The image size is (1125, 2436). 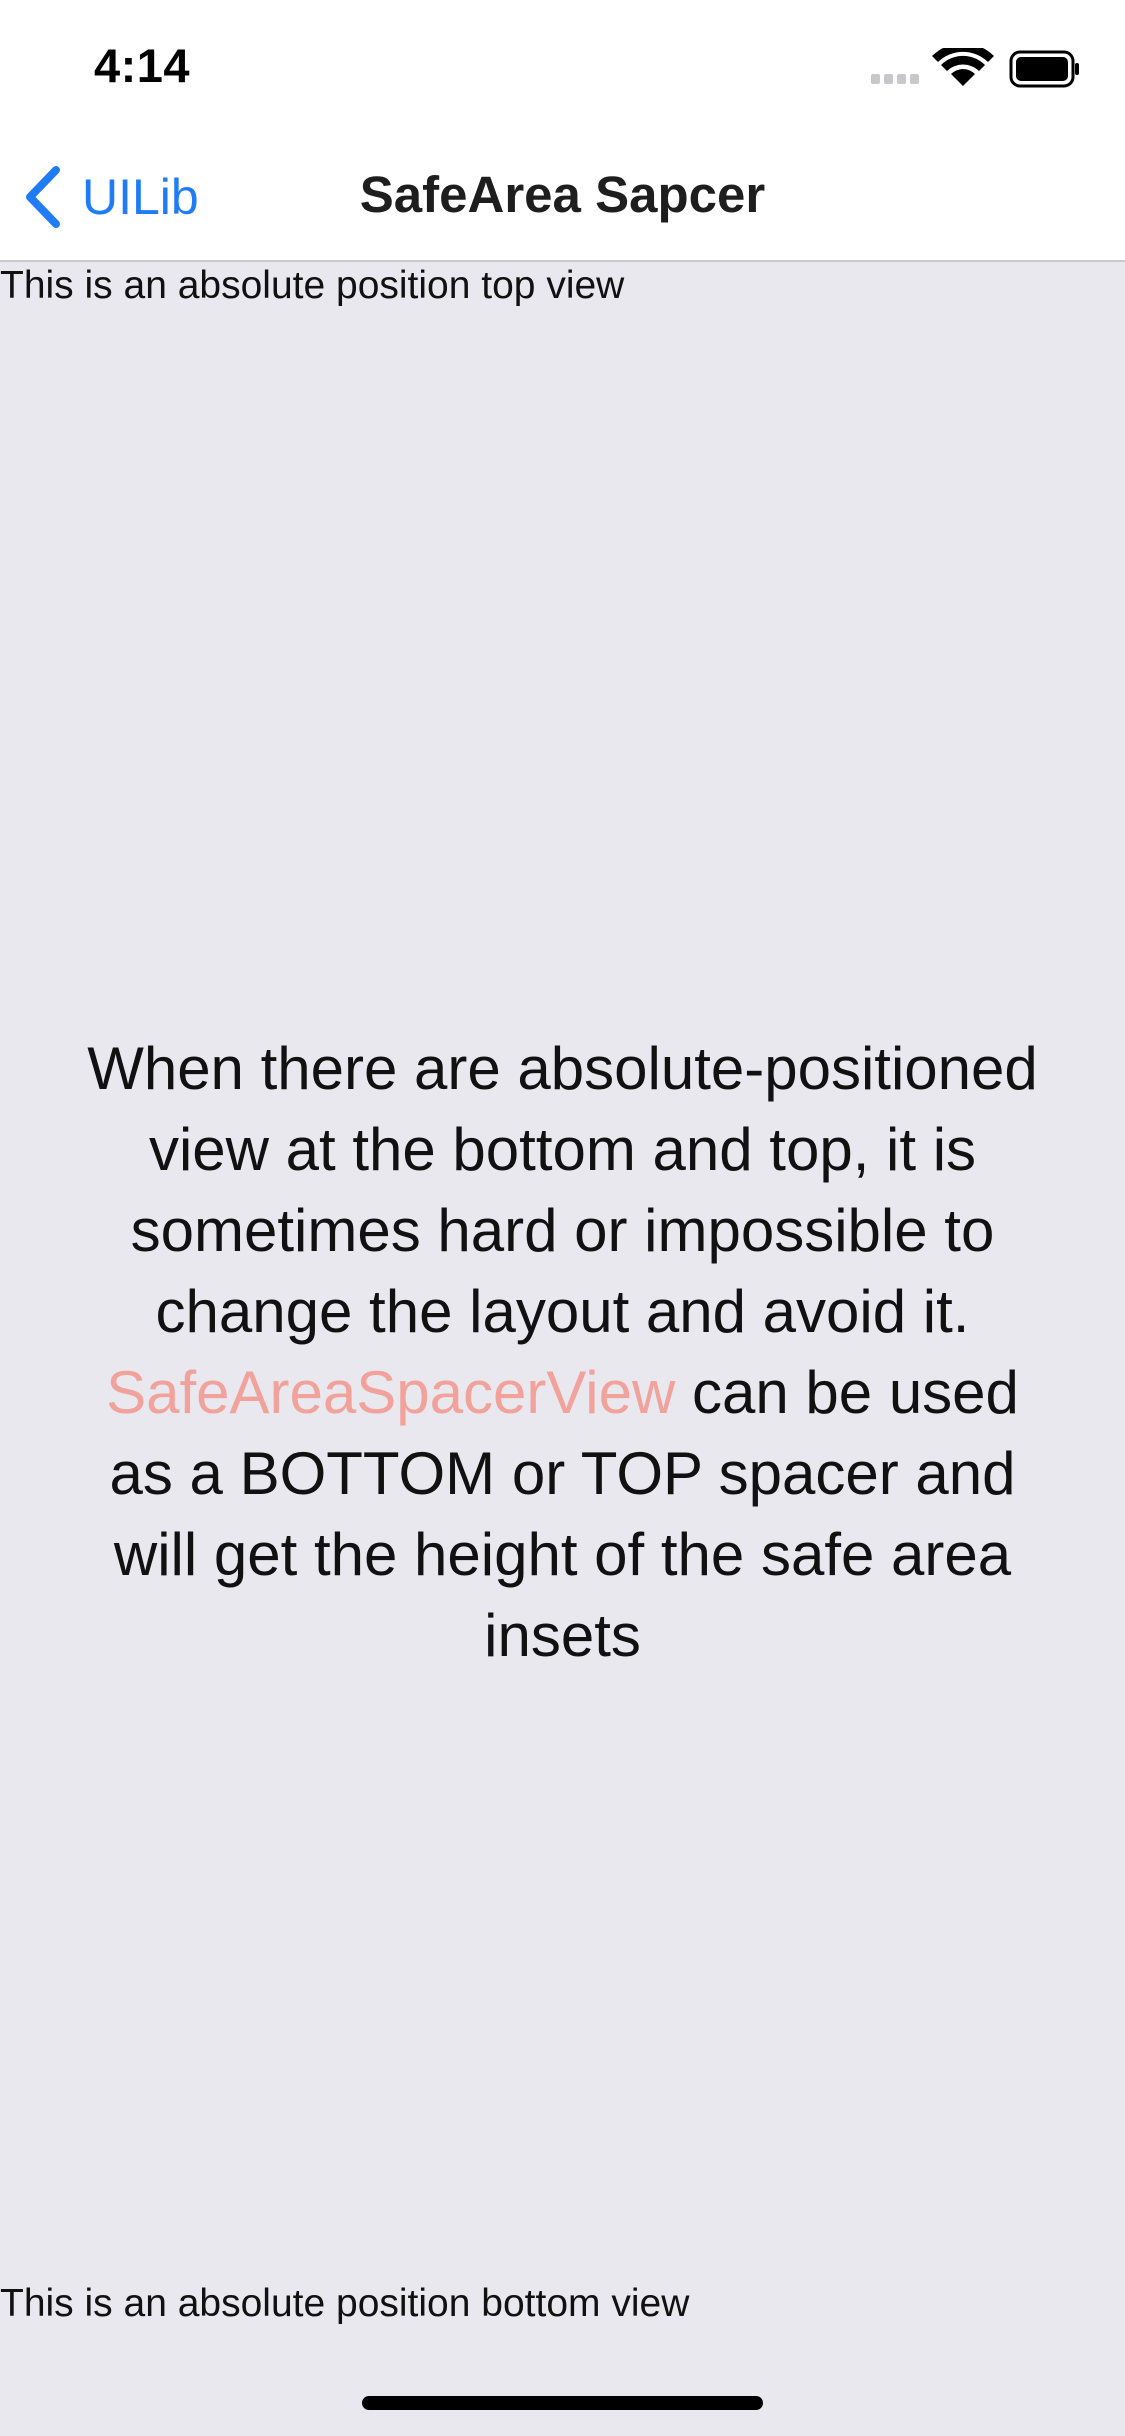 I want to click on navigation-bar: UILib SafeArea Sapcer, so click(x=562, y=197).